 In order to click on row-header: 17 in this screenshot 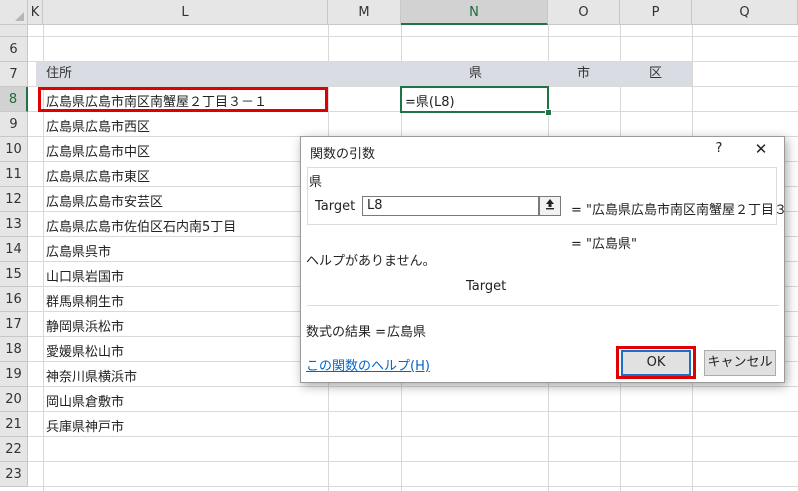, I will do `click(14, 324)`.